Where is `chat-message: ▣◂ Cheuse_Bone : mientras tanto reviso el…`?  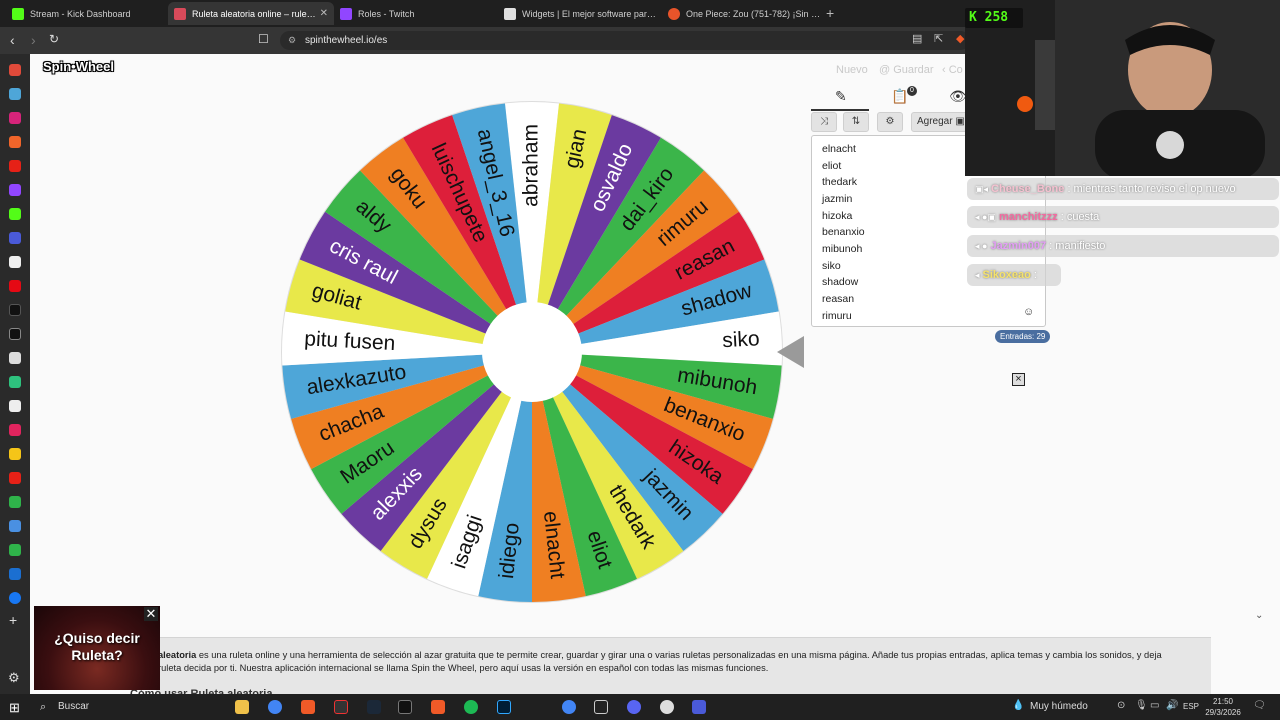 chat-message: ▣◂ Cheuse_Bone : mientras tanto reviso el… is located at coordinates (1123, 189).